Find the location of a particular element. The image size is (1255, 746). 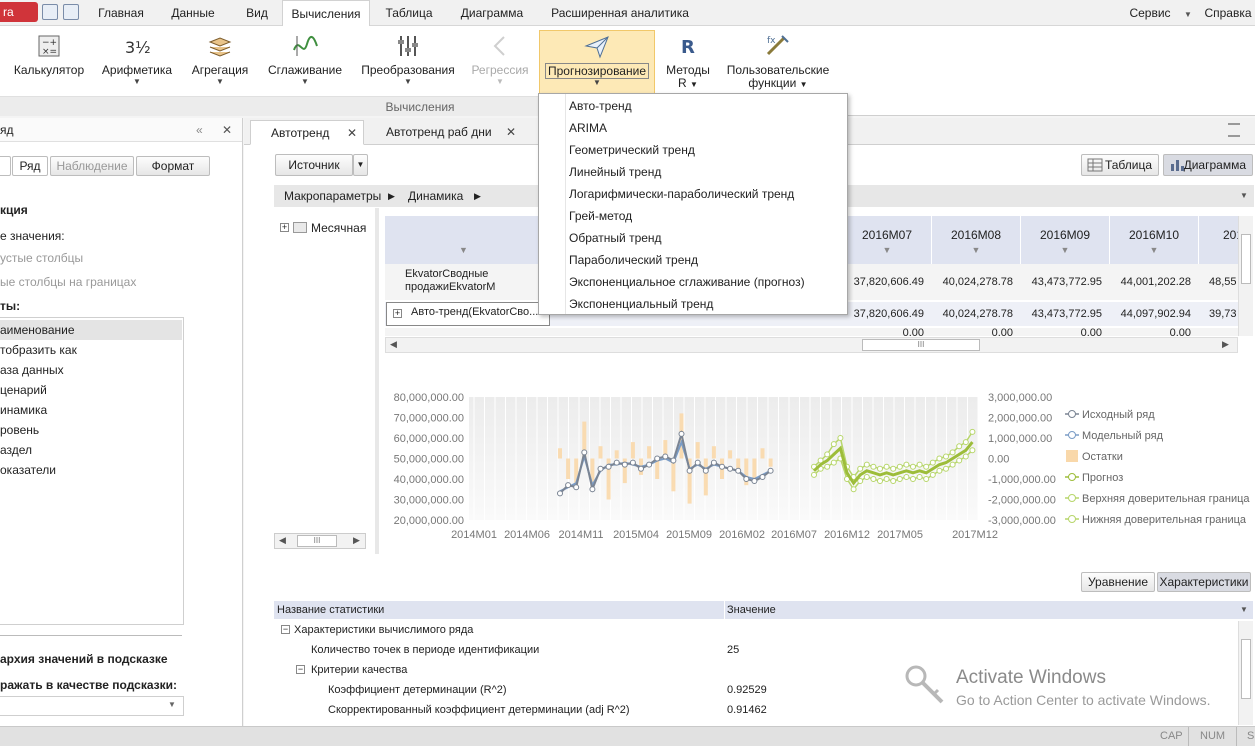

hint-display-select: ▼ is located at coordinates (92, 706).